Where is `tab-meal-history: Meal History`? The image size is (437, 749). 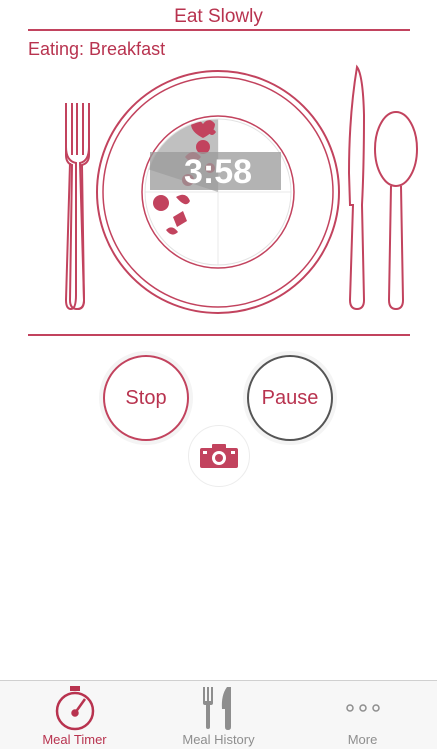
tab-meal-history: Meal History is located at coordinates (218, 715).